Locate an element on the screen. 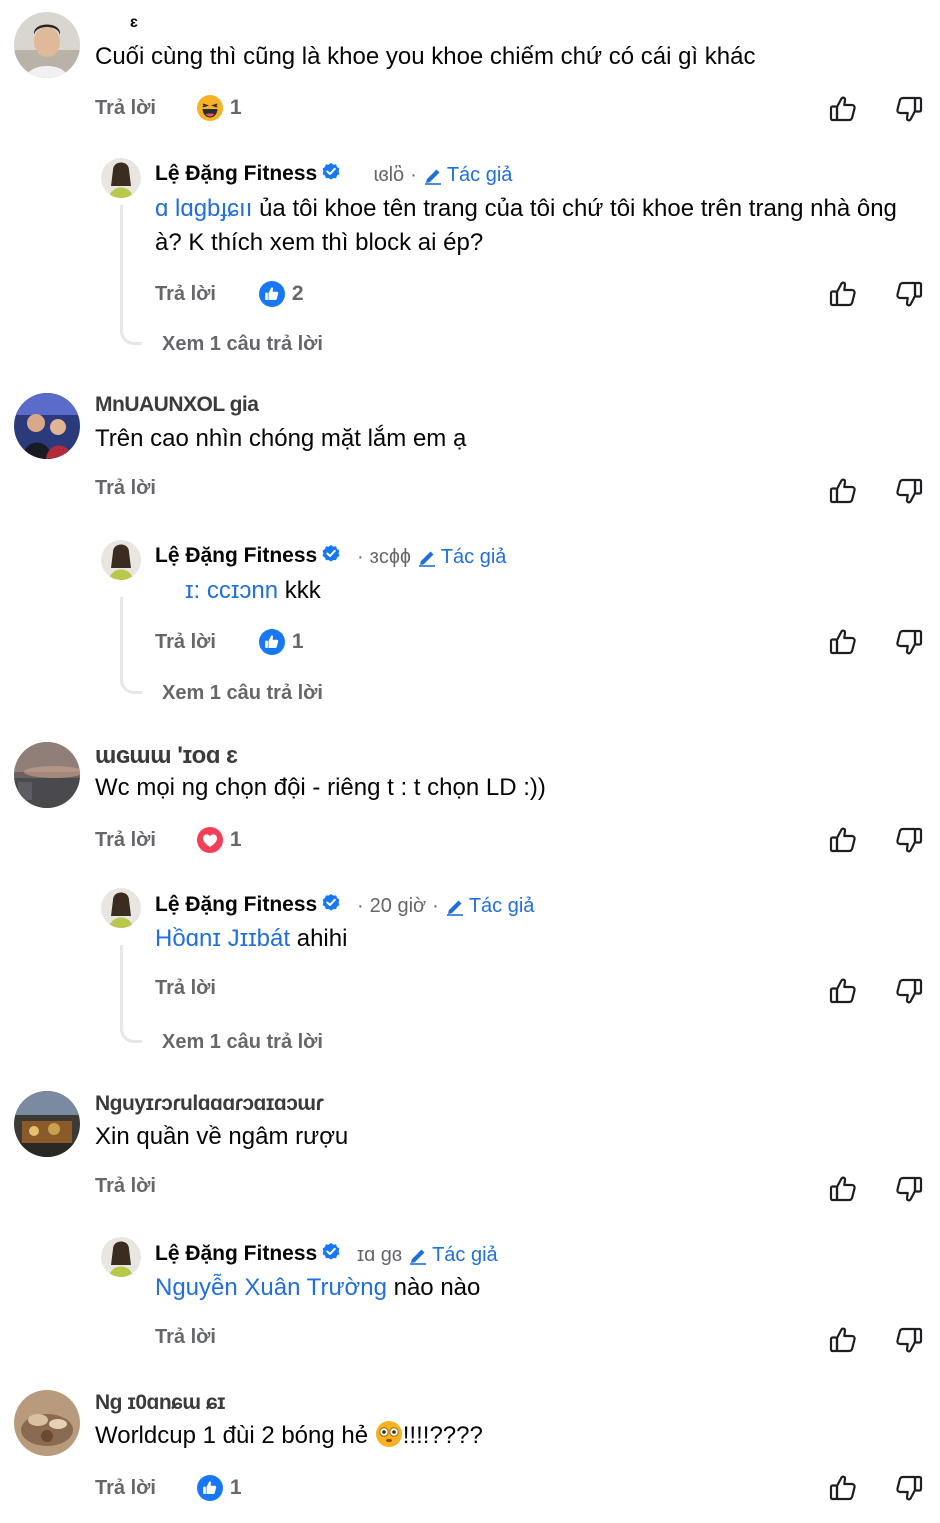  laugh-emoji-icon is located at coordinates (210, 108).